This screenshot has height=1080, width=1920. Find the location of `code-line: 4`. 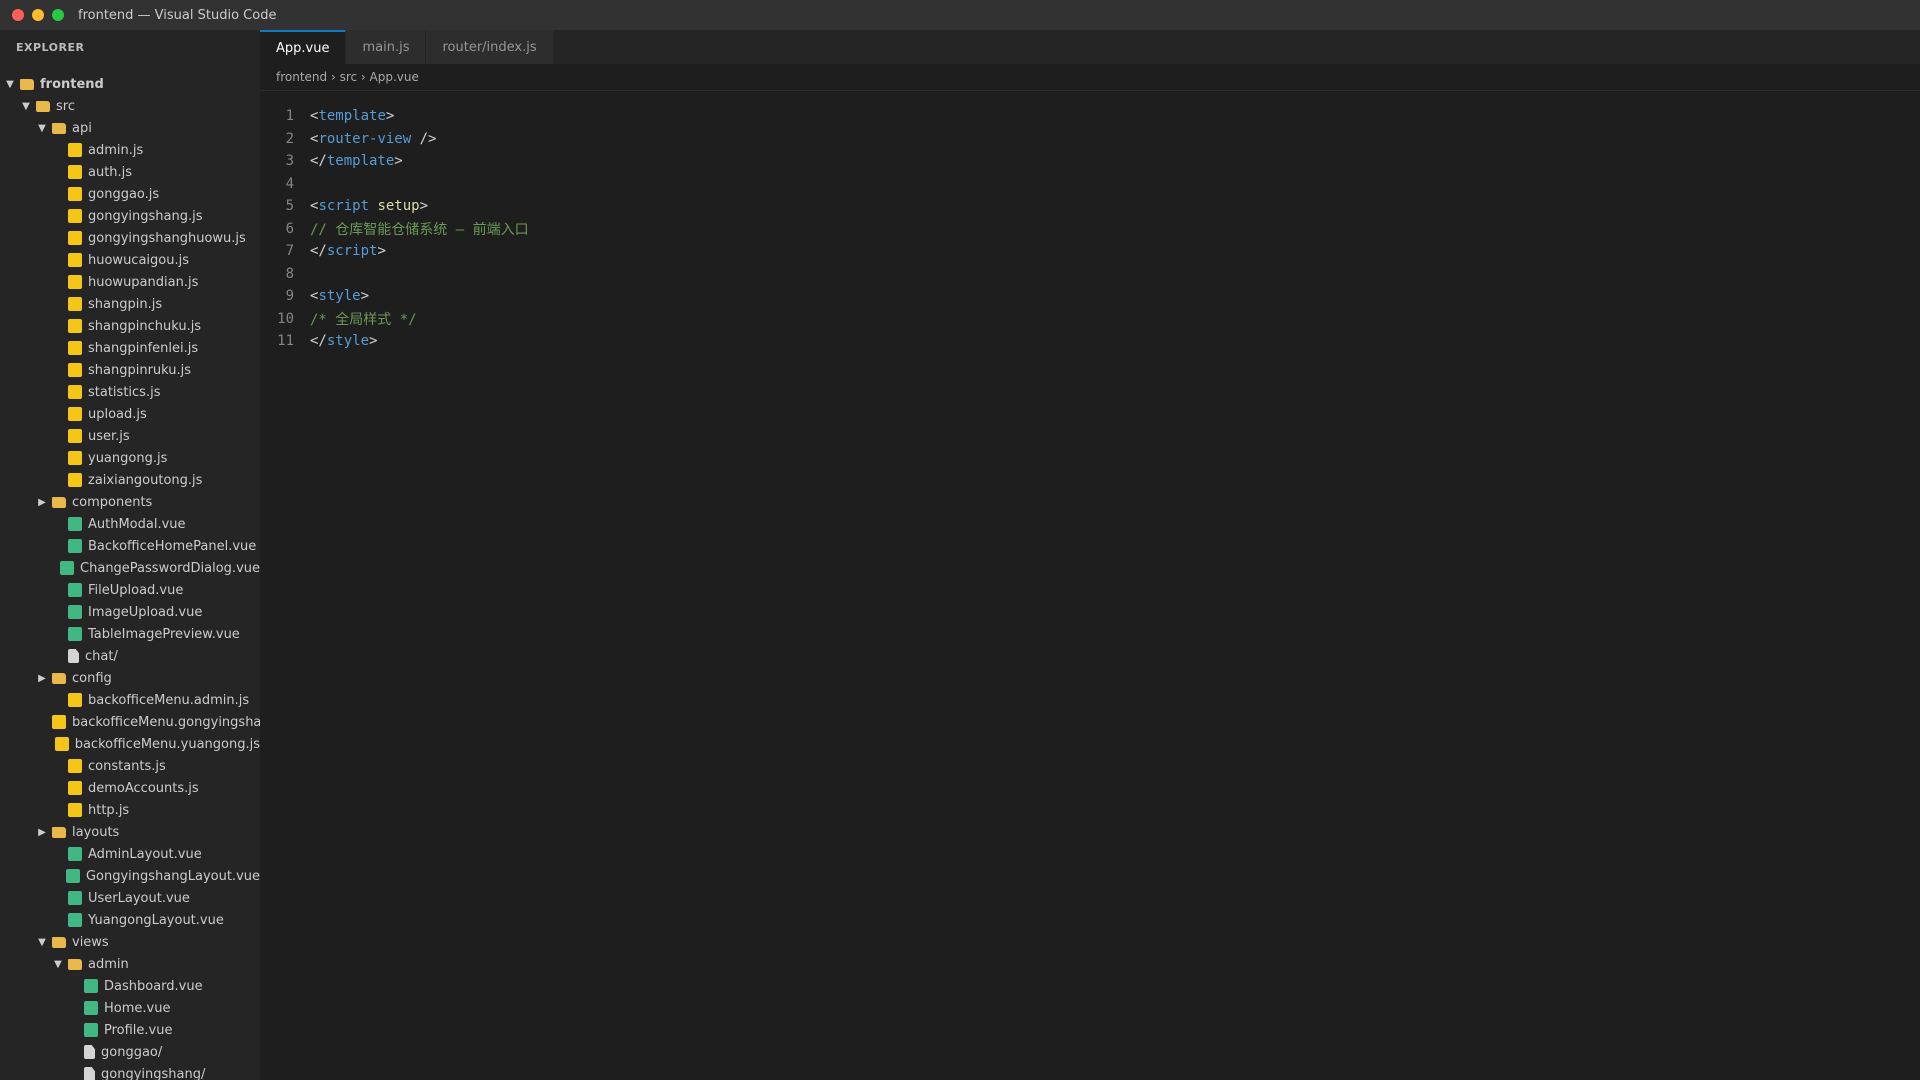

code-line: 4 is located at coordinates (1090, 184).